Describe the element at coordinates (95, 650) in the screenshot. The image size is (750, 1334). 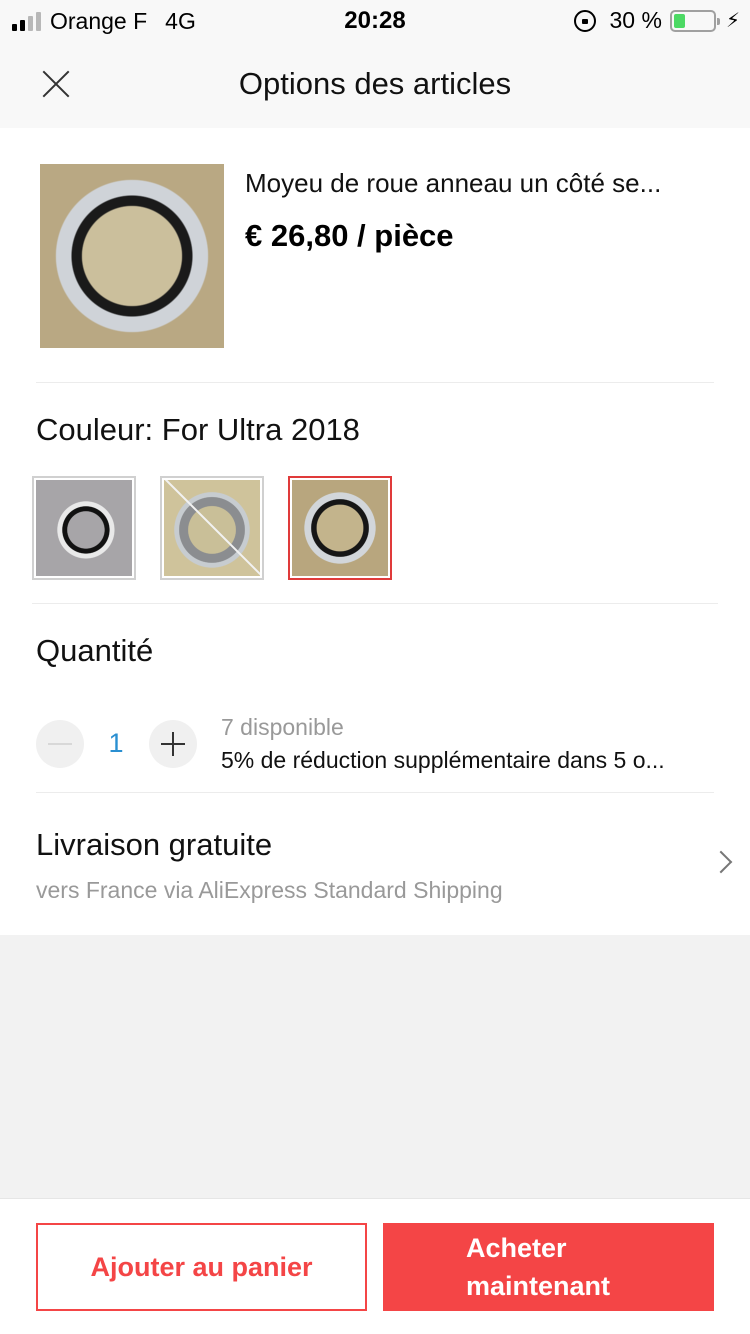
I see `quantity-label: Quantité` at that location.